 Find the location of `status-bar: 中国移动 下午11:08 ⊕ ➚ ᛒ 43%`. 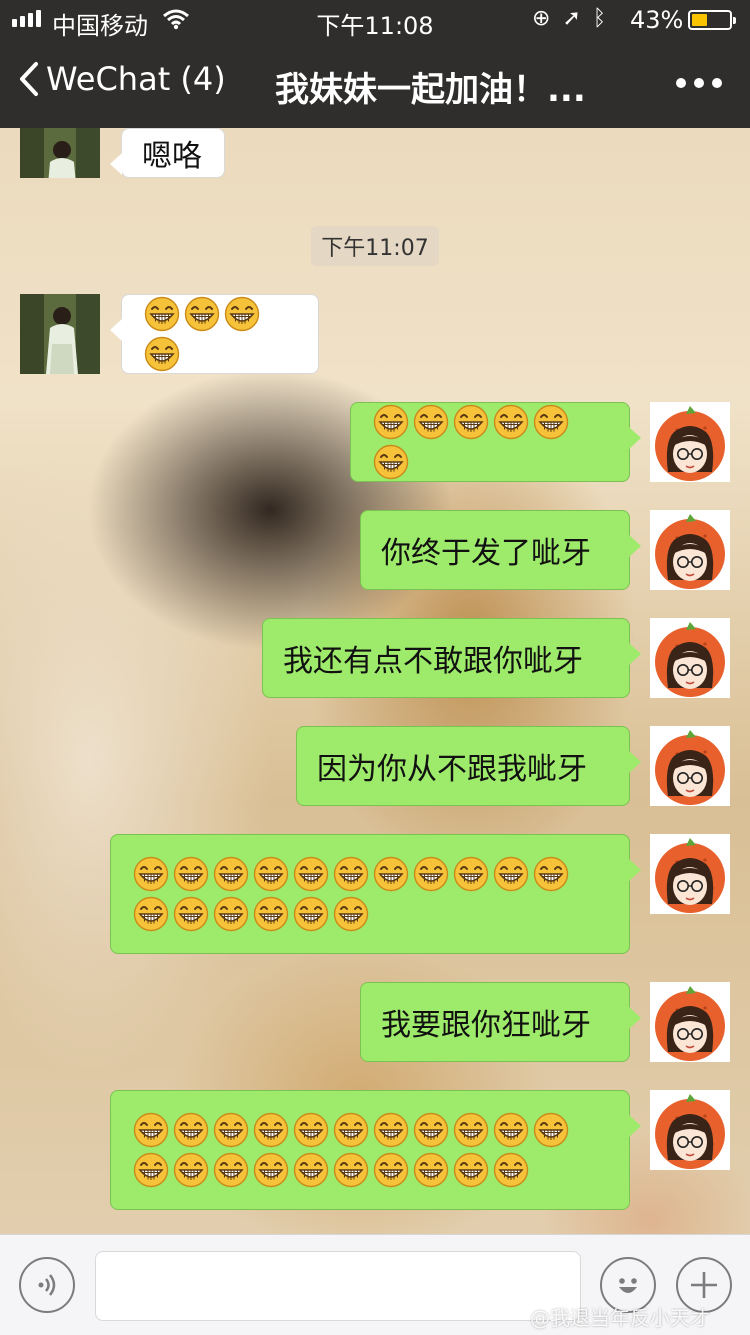

status-bar: 中国移动 下午11:08 ⊕ ➚ ᛒ 43% is located at coordinates (375, 20).